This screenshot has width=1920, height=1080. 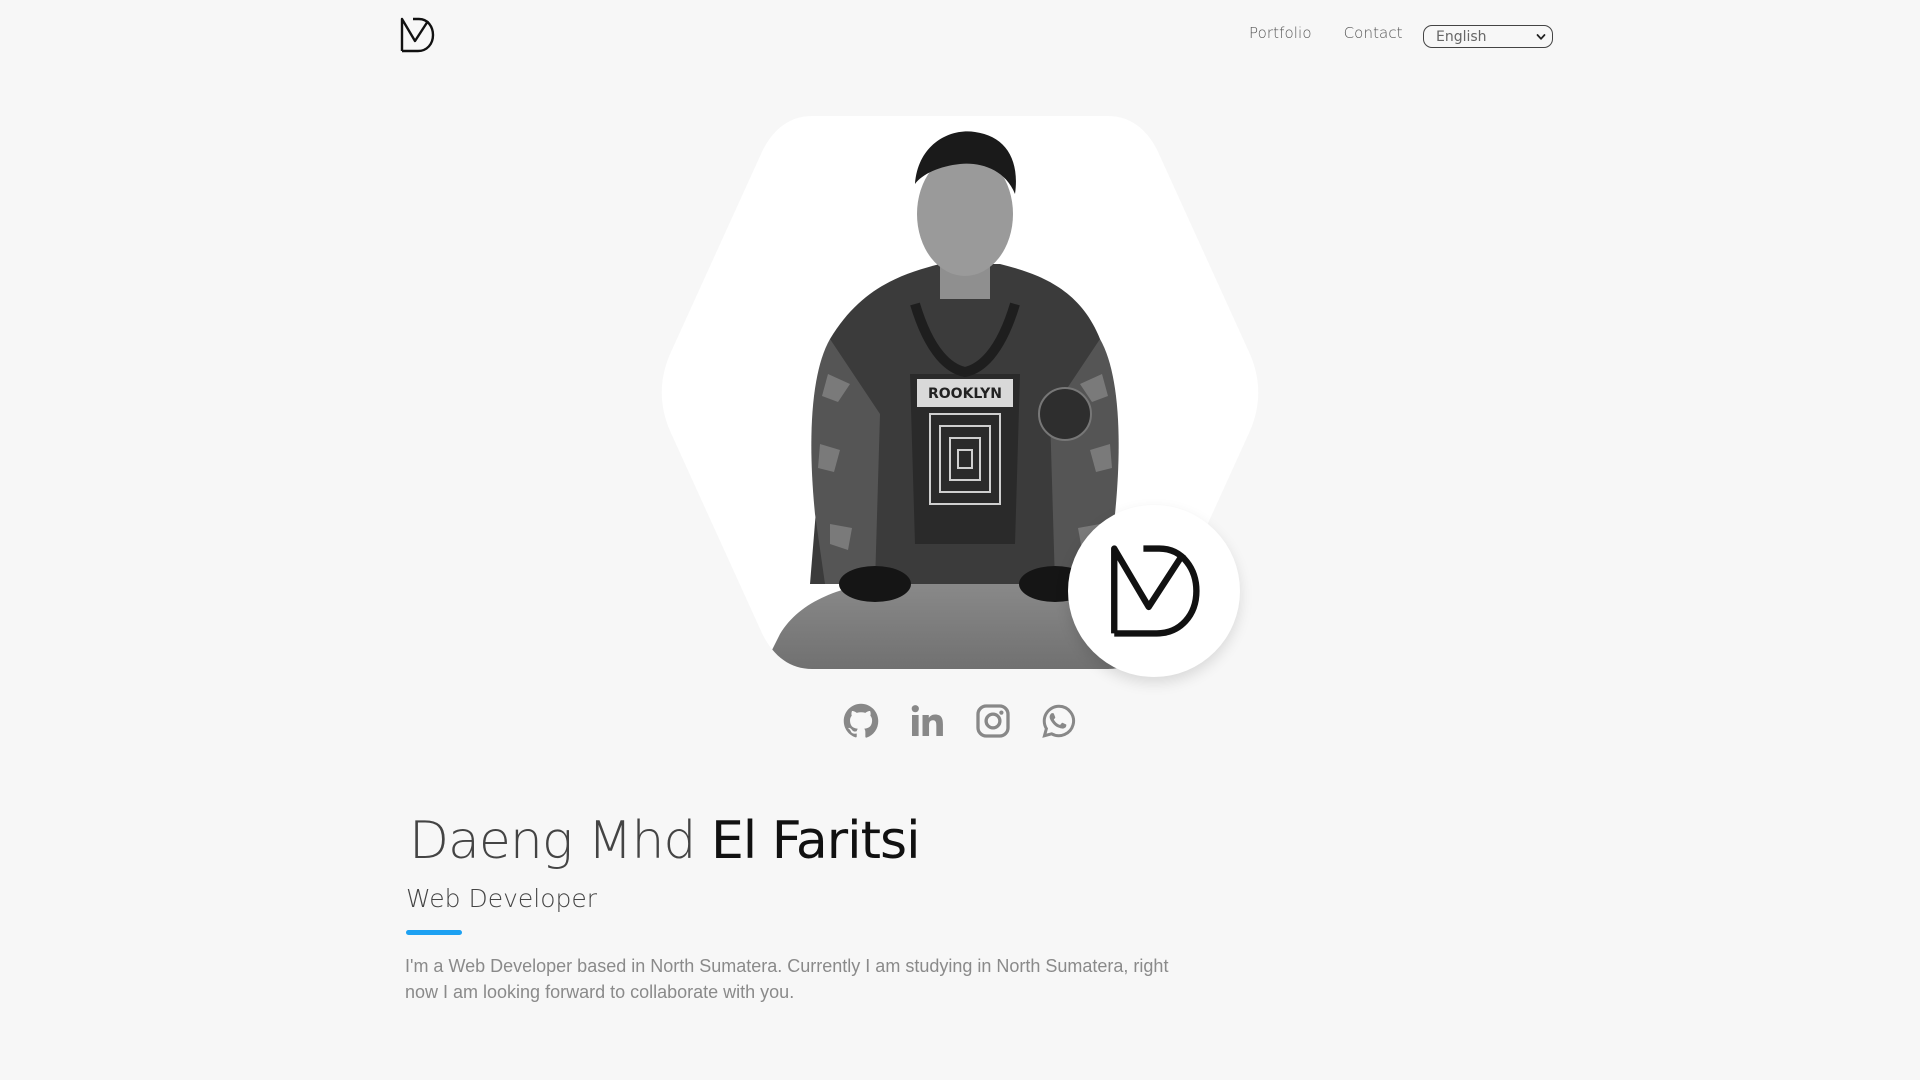 What do you see at coordinates (1373, 33) in the screenshot?
I see `nav-contact-link: Contact` at bounding box center [1373, 33].